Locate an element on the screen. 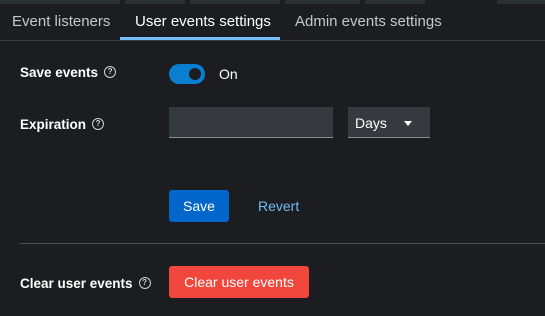 Image resolution: width=545 pixels, height=316 pixels. expiration-input is located at coordinates (251, 122).